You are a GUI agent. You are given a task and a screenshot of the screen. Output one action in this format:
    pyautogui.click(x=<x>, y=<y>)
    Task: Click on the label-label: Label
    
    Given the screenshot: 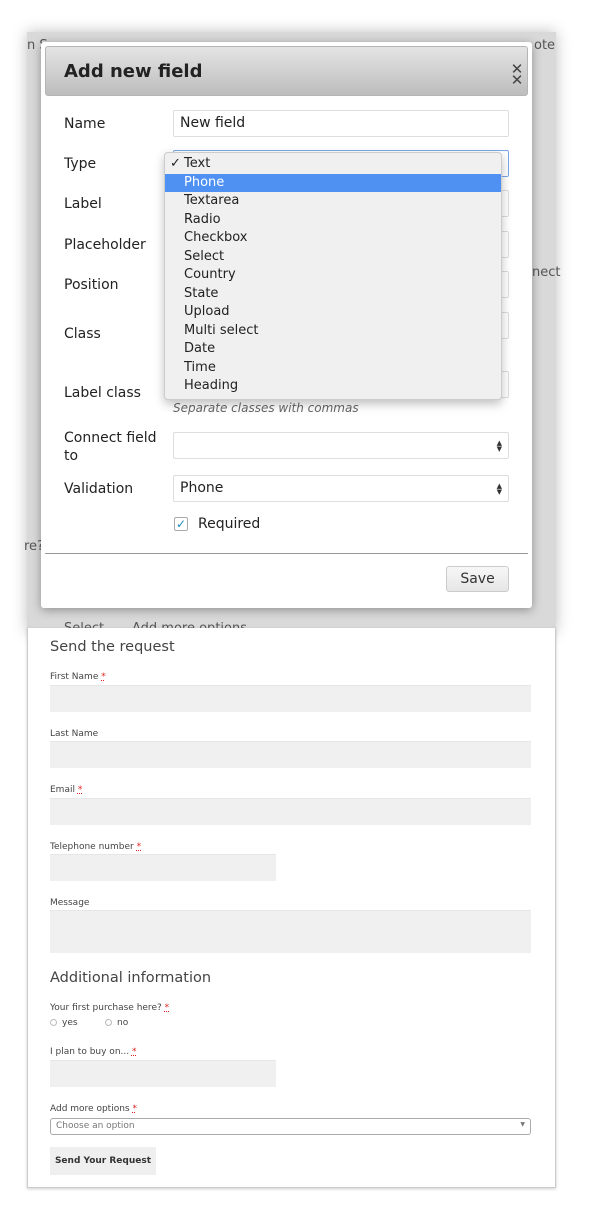 What is the action you would take?
    pyautogui.click(x=83, y=204)
    